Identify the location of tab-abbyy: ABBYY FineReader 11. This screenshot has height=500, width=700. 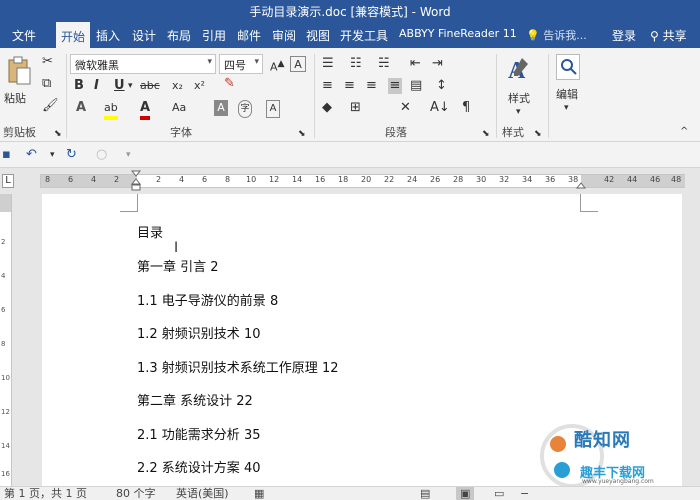
(458, 33).